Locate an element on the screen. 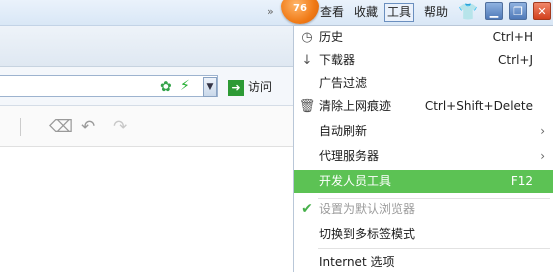 Image resolution: width=553 pixels, height=274 pixels. menu-favorites: 收藏 is located at coordinates (366, 12).